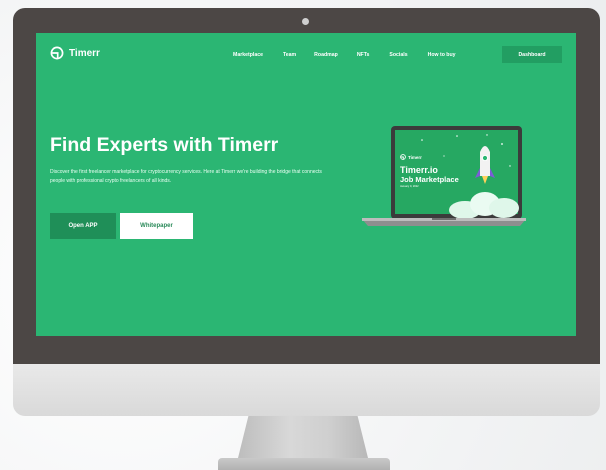  What do you see at coordinates (326, 55) in the screenshot?
I see `nav-item-roadmap: Roadmap` at bounding box center [326, 55].